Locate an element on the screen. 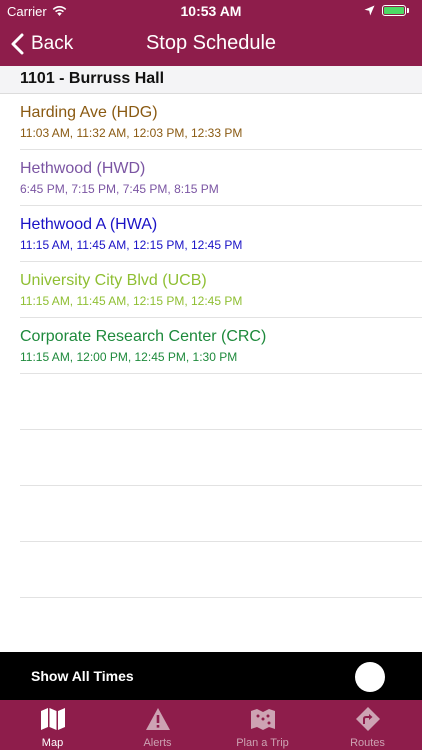  tab-routes: Routes is located at coordinates (367, 725).